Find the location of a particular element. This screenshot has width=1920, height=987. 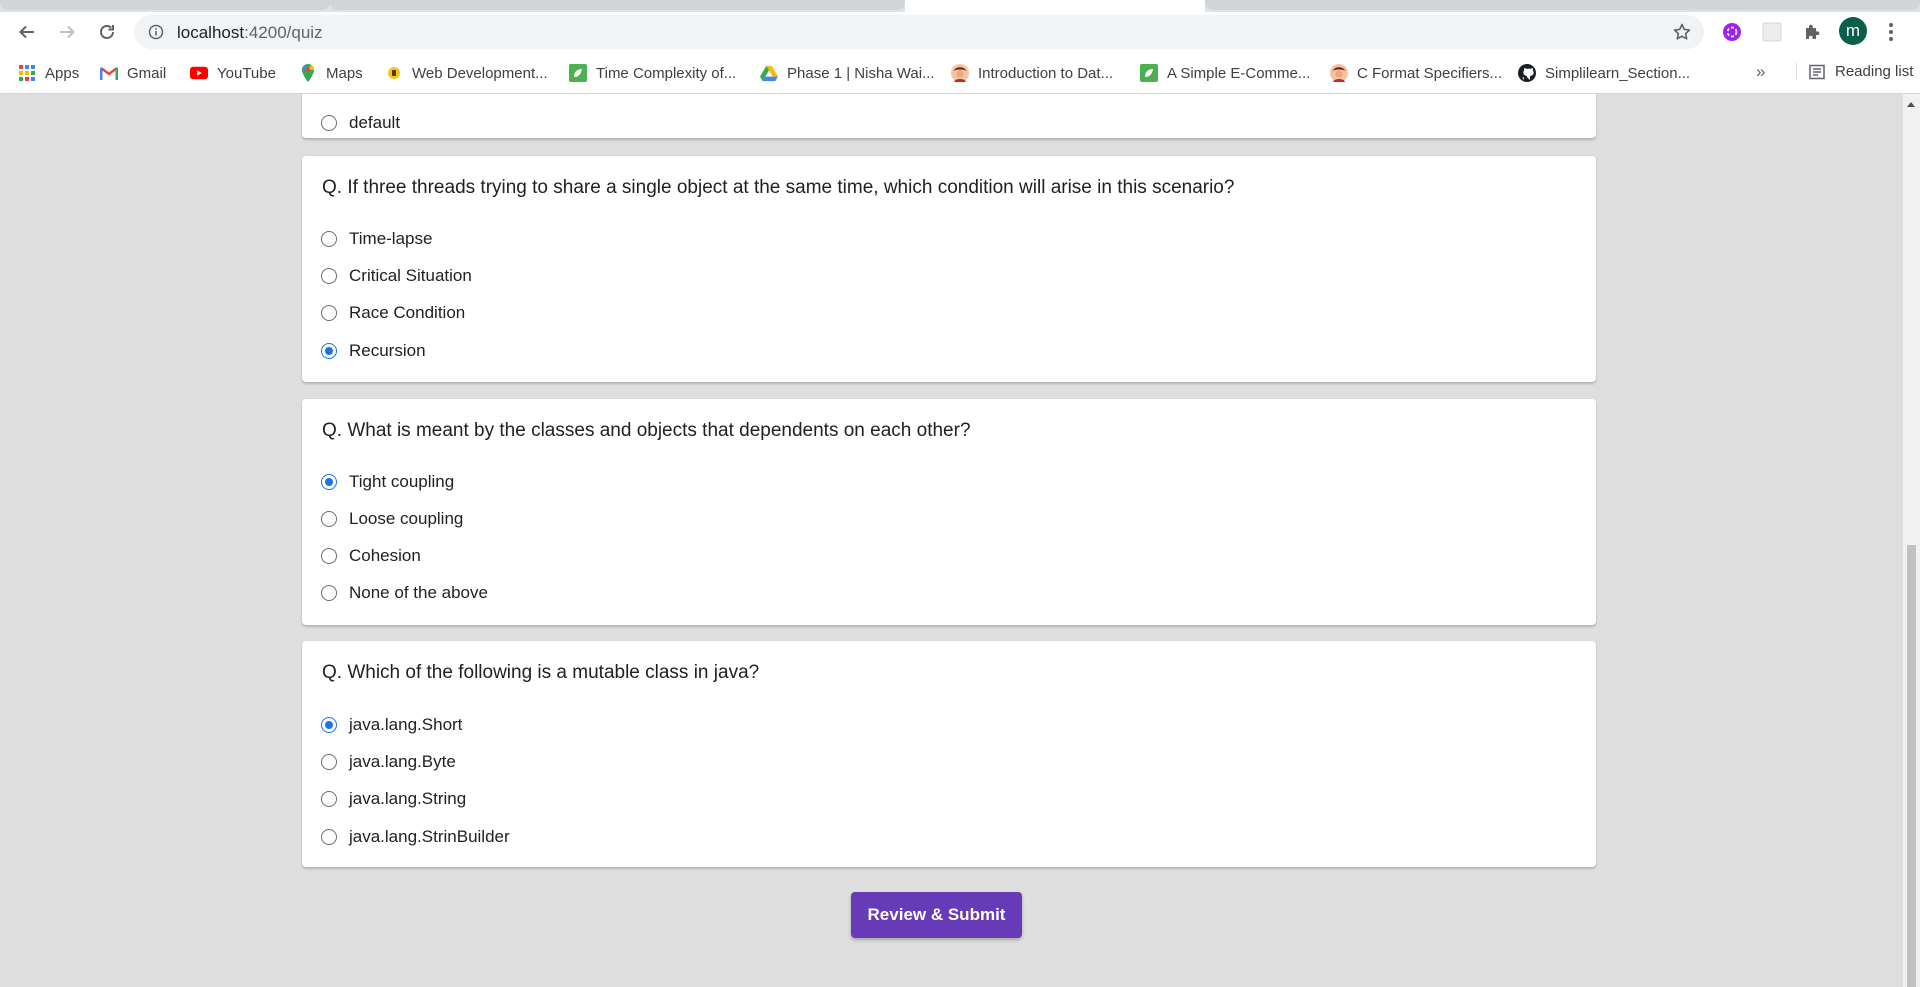

bookmark-label: Gmail is located at coordinates (147, 73).